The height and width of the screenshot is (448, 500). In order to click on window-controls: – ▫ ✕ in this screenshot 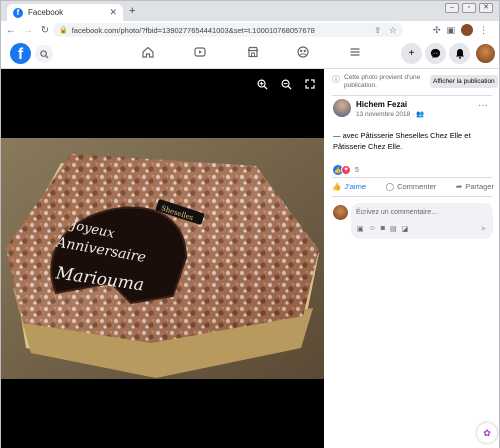, I will do `click(469, 8)`.